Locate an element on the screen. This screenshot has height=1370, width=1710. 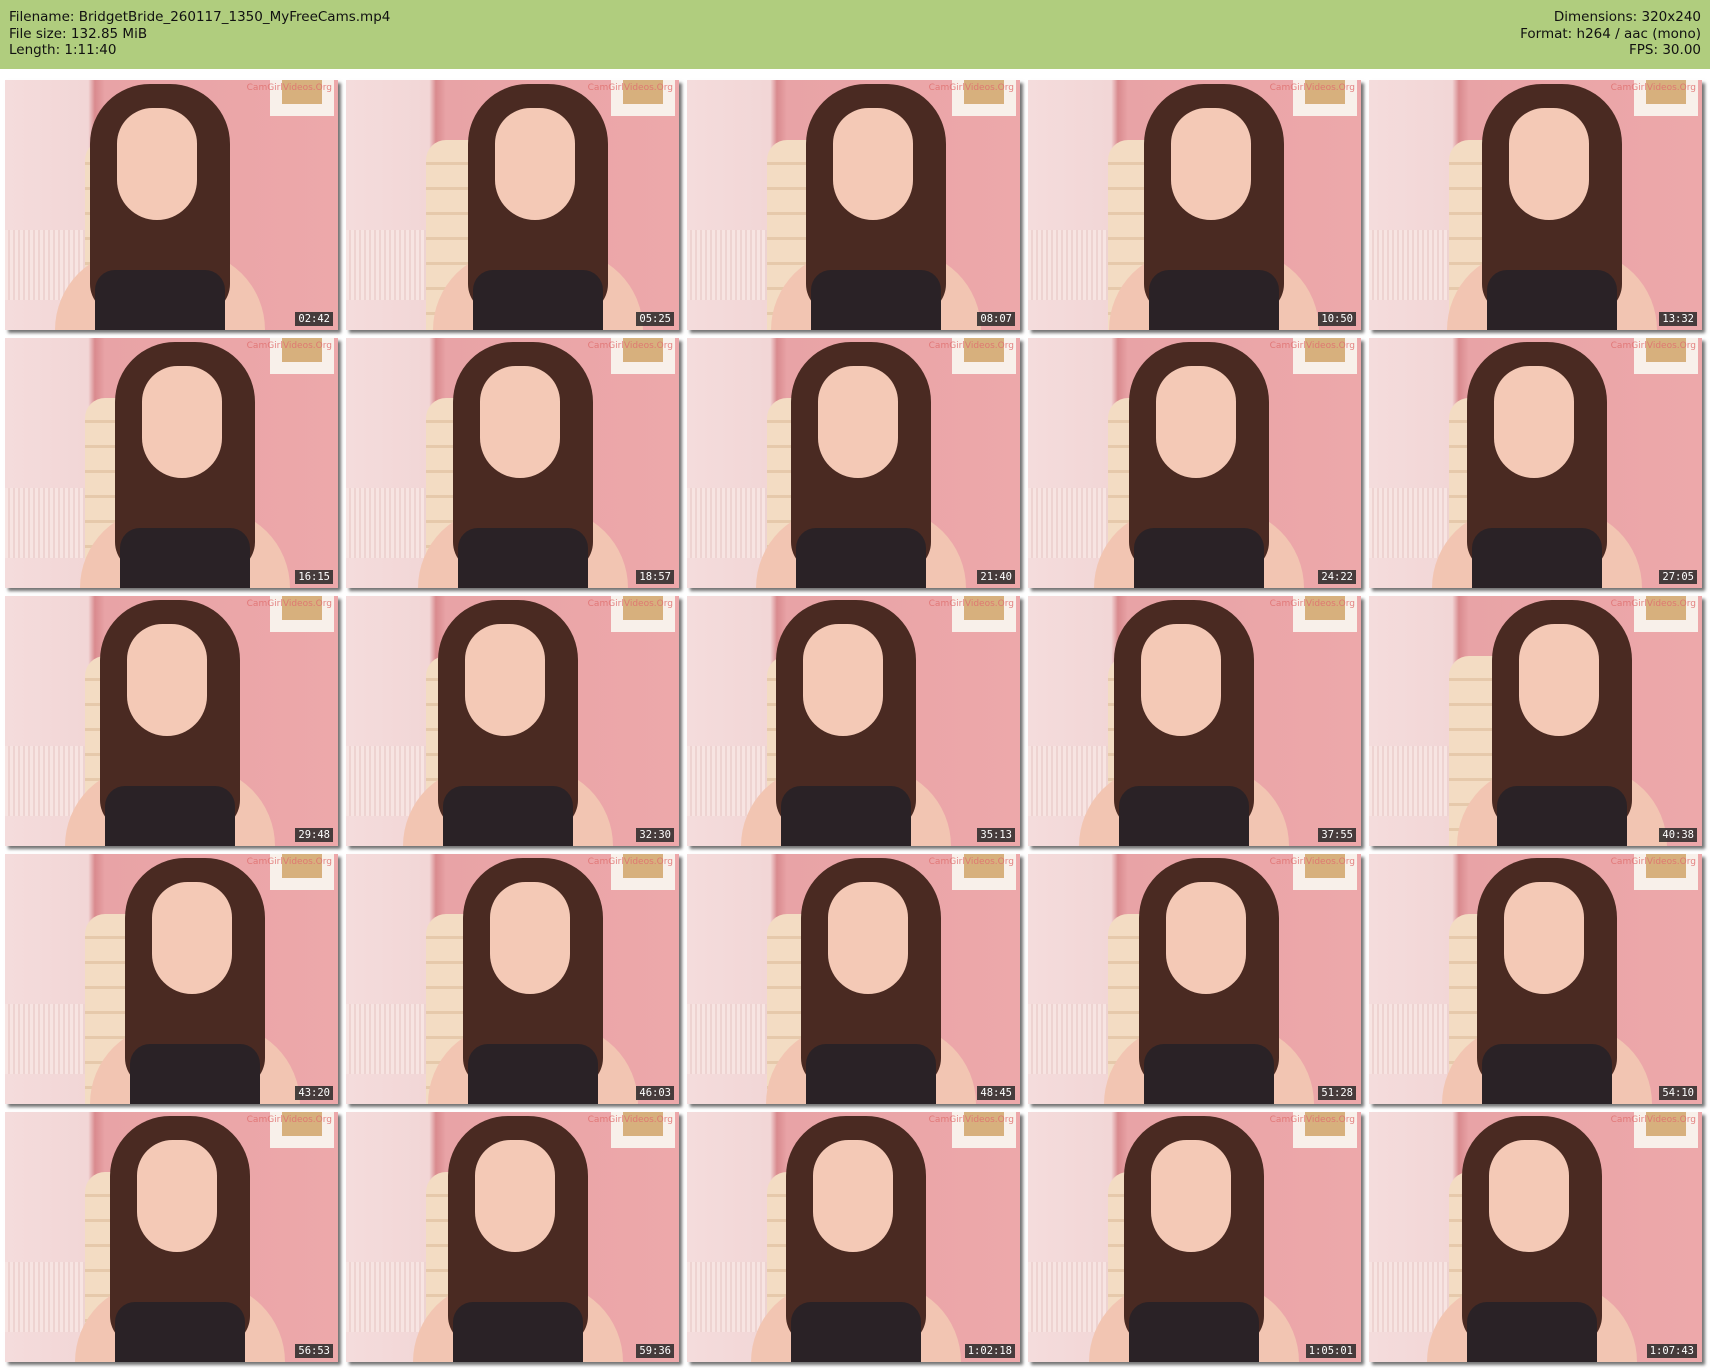
video-thumbnail: CamGirlVideos.Org 27:05 is located at coordinates (1535, 463).